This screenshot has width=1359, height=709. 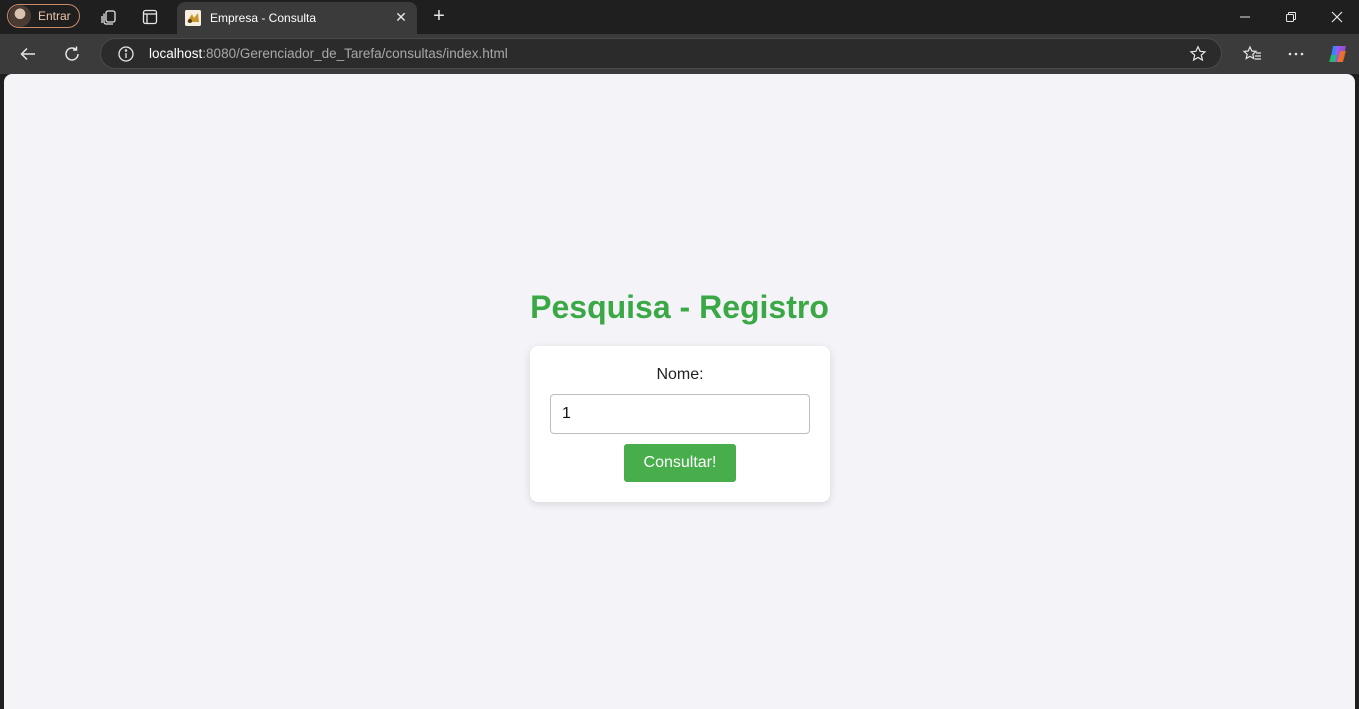 I want to click on tab-title: Empresa - Consulta, so click(x=263, y=18).